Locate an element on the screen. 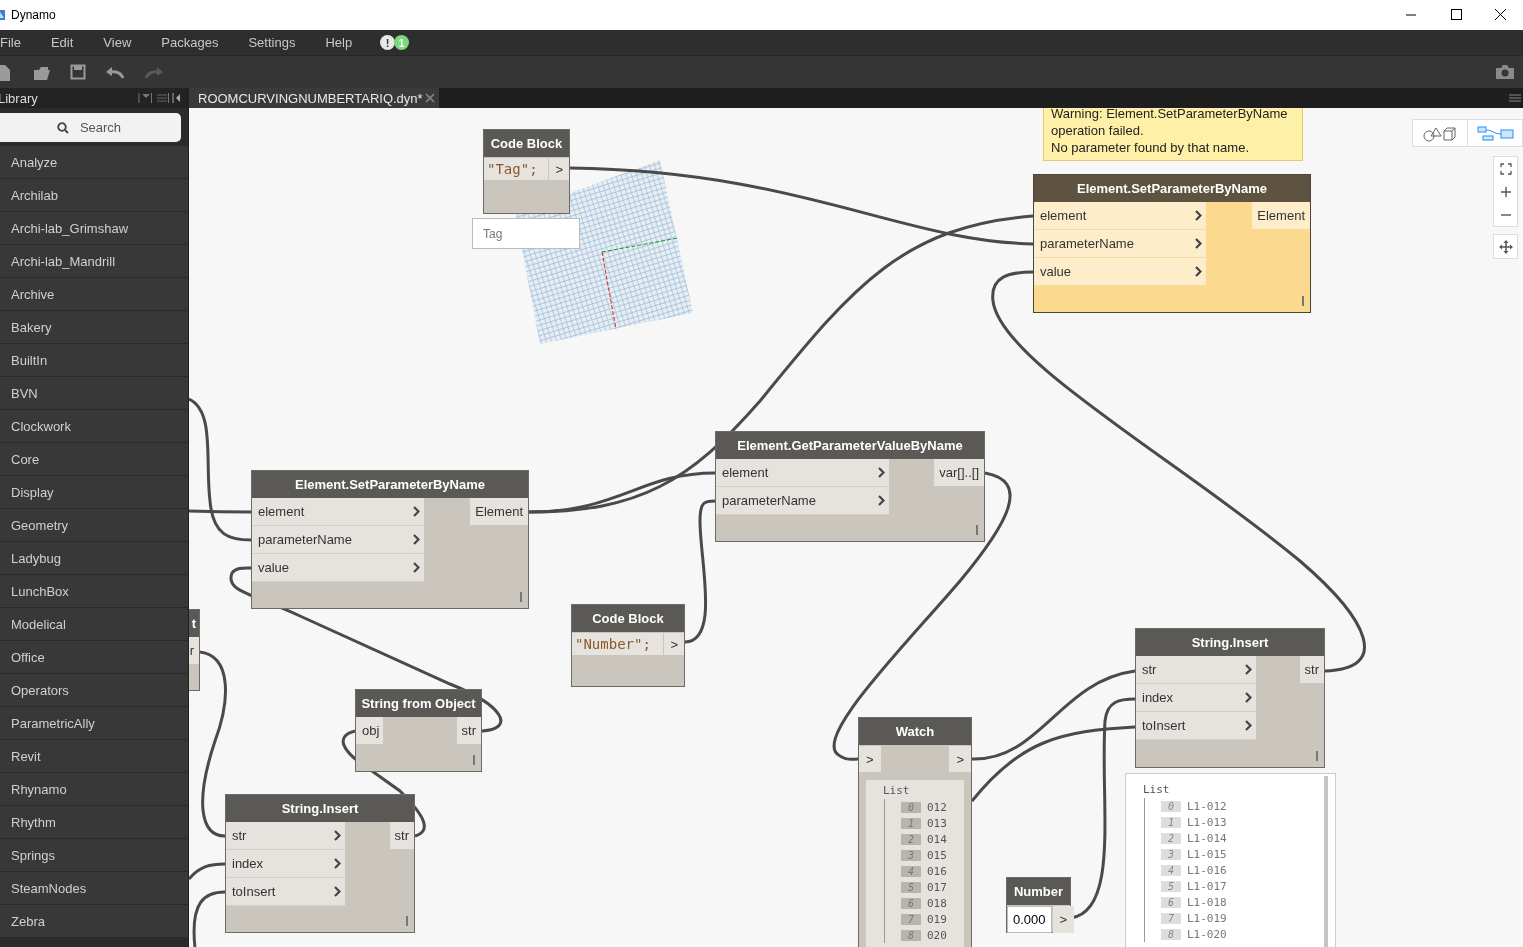  library-category: Zebra is located at coordinates (94, 921).